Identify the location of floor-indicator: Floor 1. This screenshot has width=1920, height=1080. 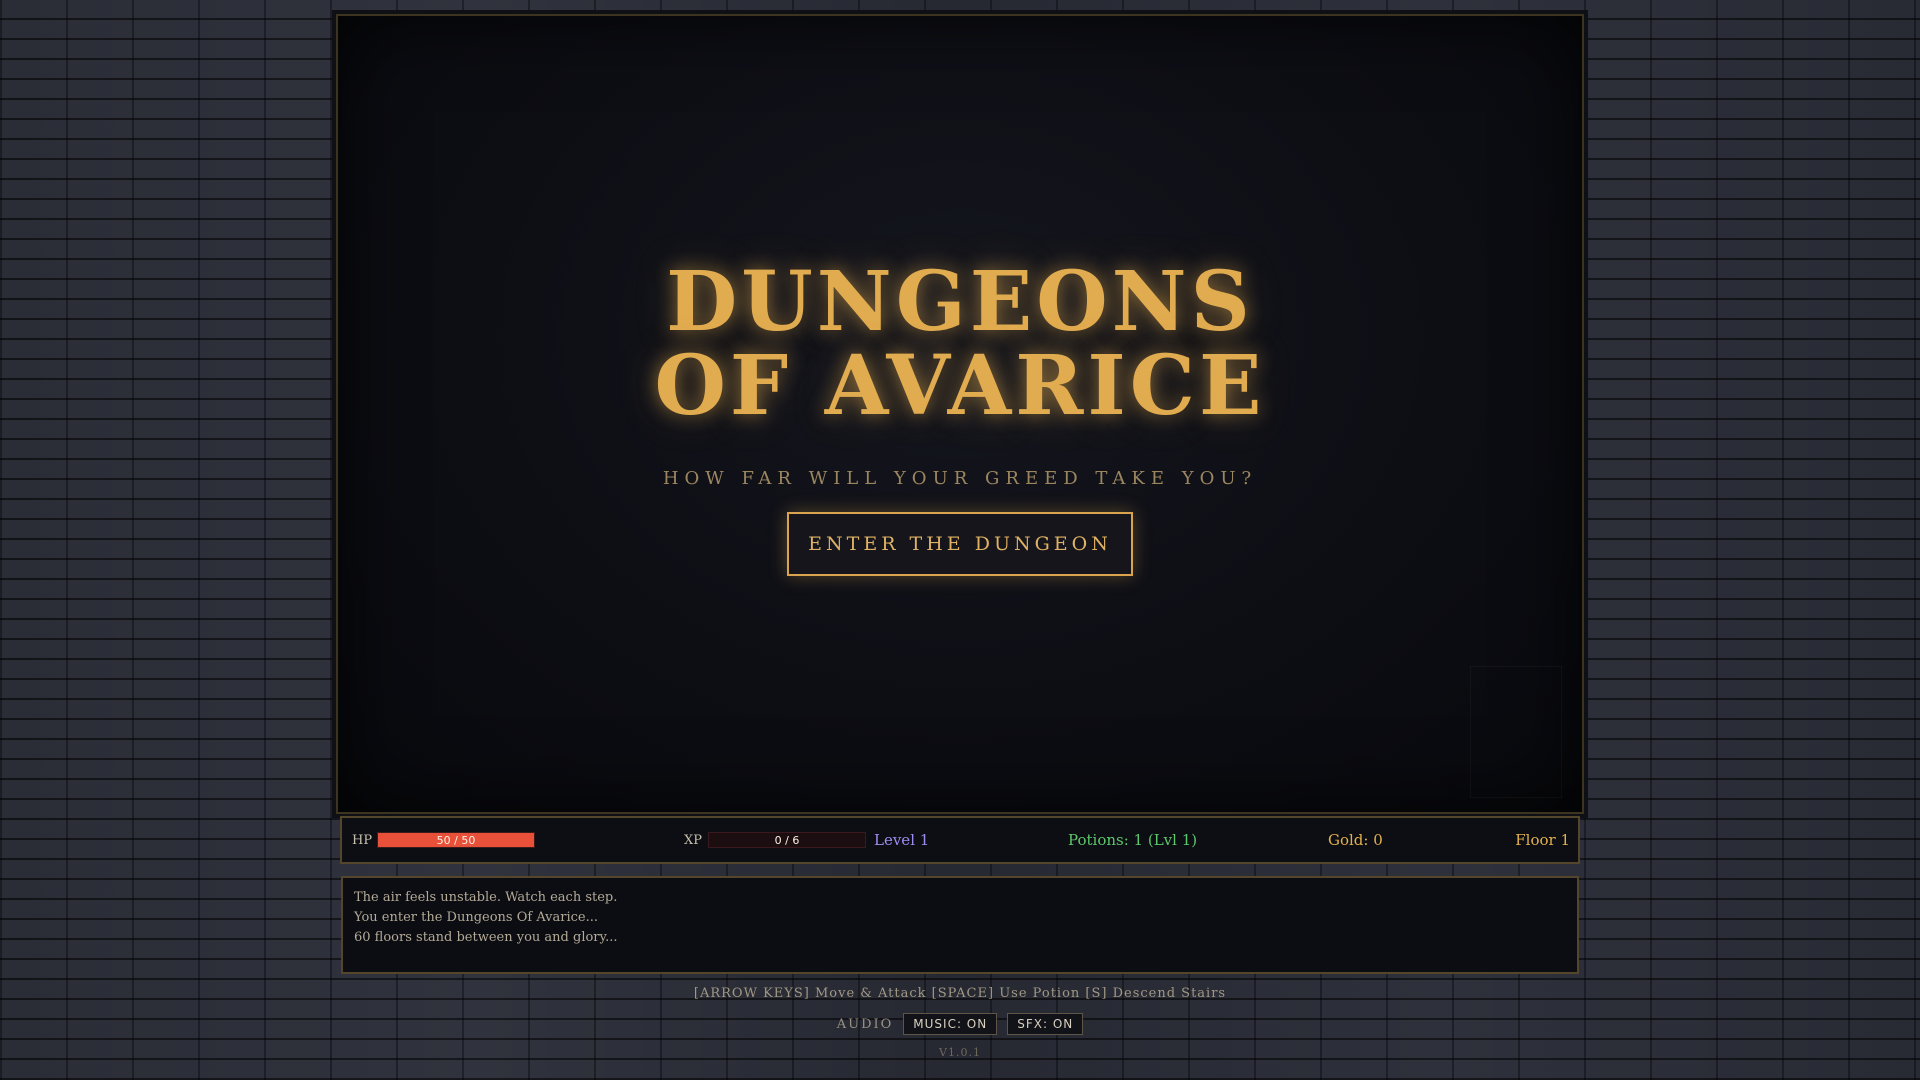
(1542, 840).